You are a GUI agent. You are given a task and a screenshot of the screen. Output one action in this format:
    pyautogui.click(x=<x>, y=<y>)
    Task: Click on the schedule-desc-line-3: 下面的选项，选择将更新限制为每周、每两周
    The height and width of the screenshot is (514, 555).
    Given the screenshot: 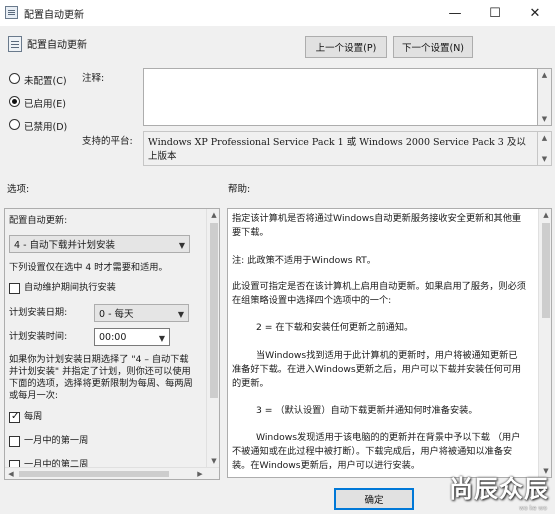 What is the action you would take?
    pyautogui.click(x=101, y=383)
    